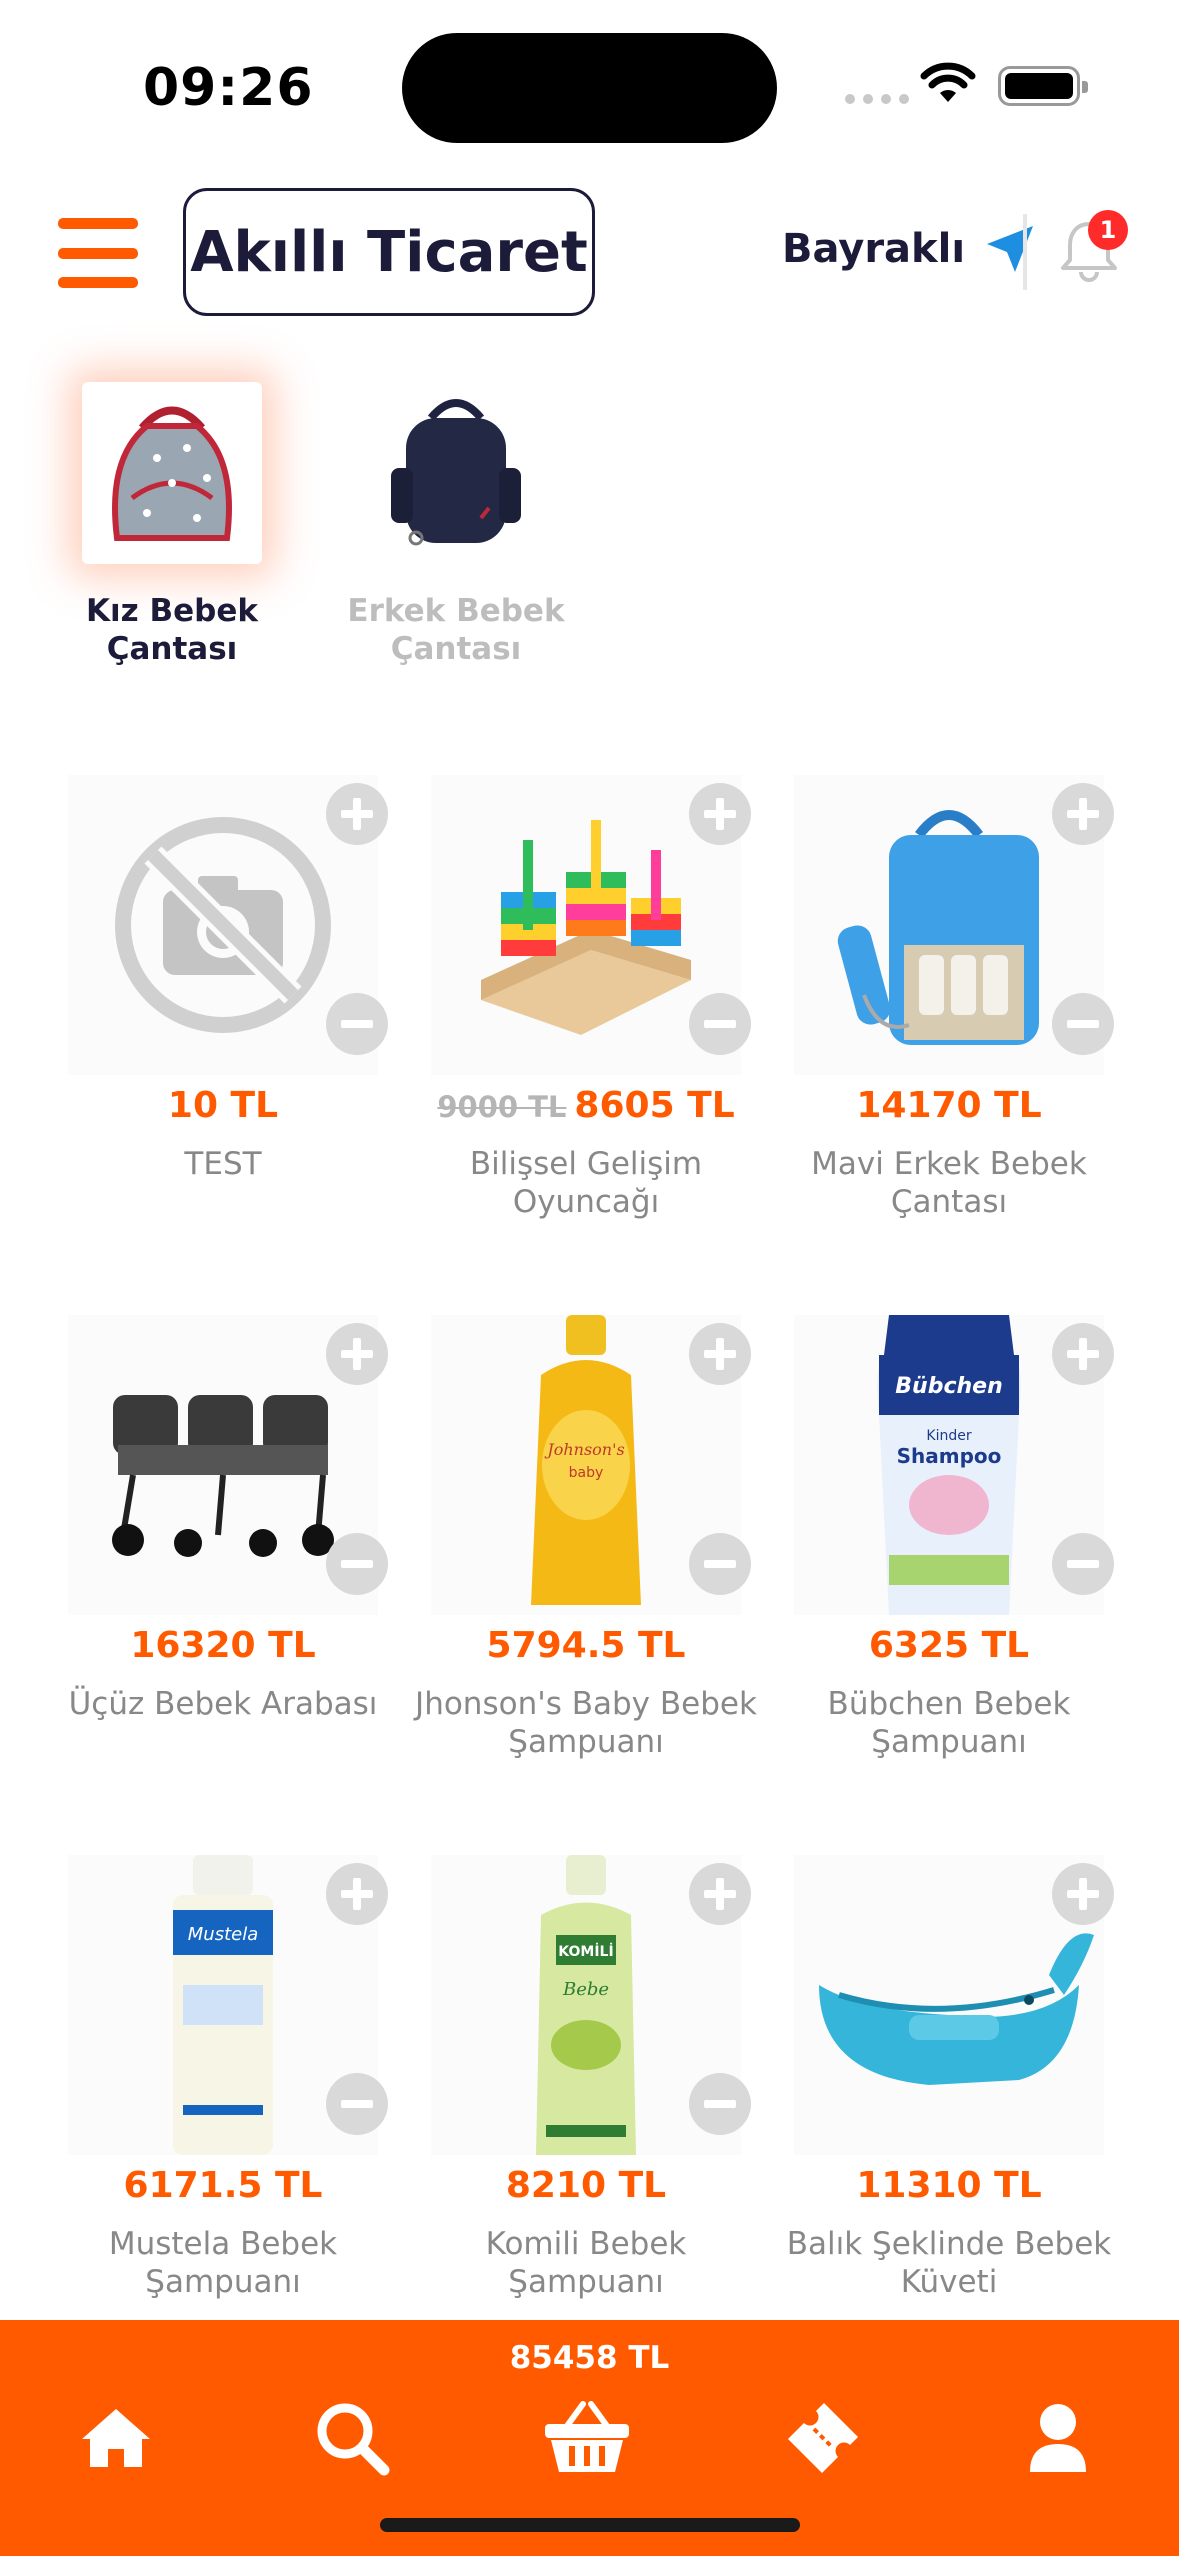 This screenshot has height=2556, width=1179. Describe the element at coordinates (223, 2185) in the screenshot. I see `price: 6171.5 TL` at that location.